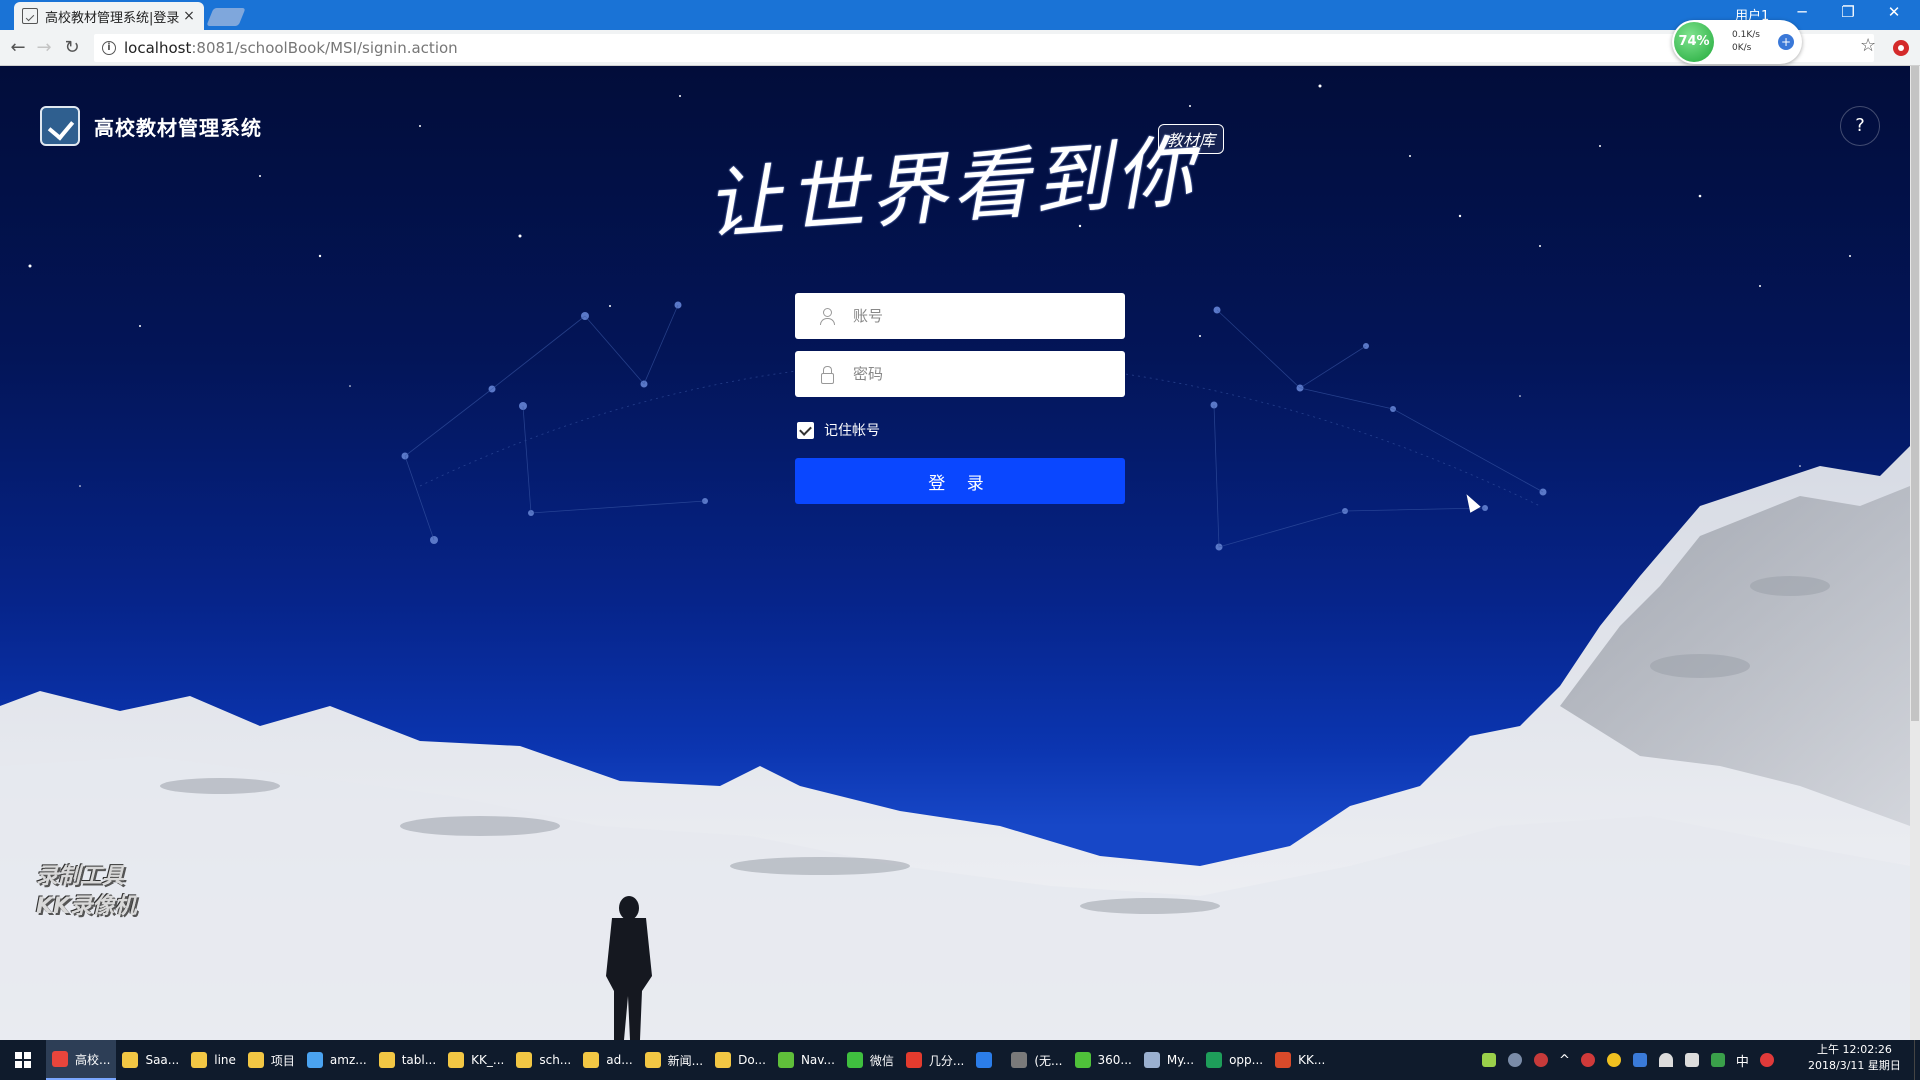 The image size is (1920, 1080). What do you see at coordinates (805, 430) in the screenshot?
I see `remember-checkbox` at bounding box center [805, 430].